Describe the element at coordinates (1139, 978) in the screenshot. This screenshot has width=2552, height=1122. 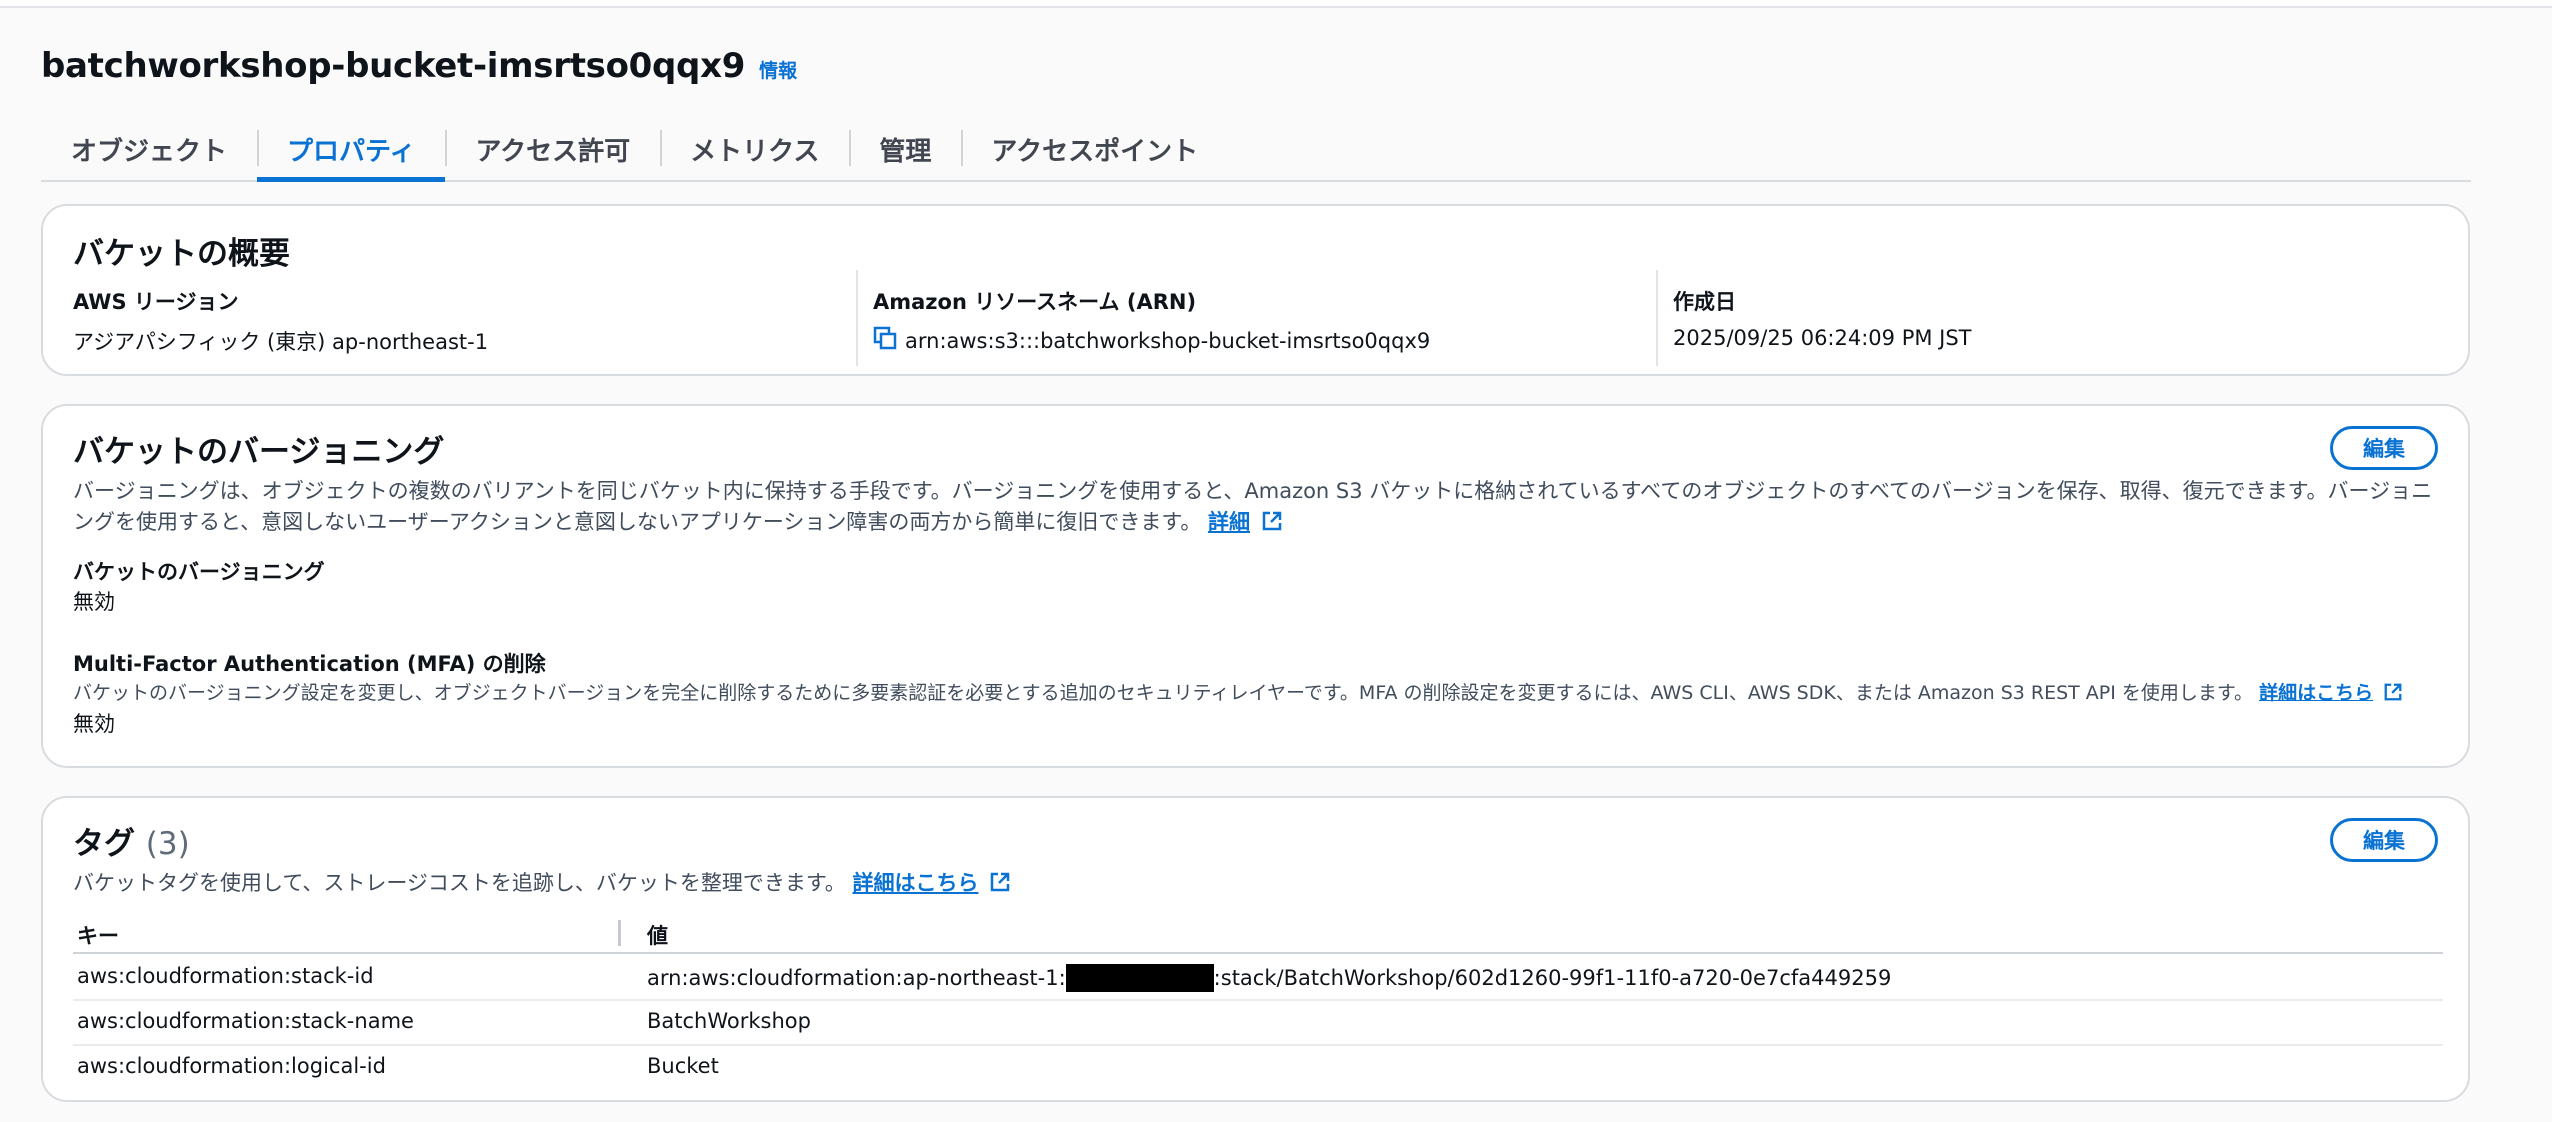
I see `redacted-block` at that location.